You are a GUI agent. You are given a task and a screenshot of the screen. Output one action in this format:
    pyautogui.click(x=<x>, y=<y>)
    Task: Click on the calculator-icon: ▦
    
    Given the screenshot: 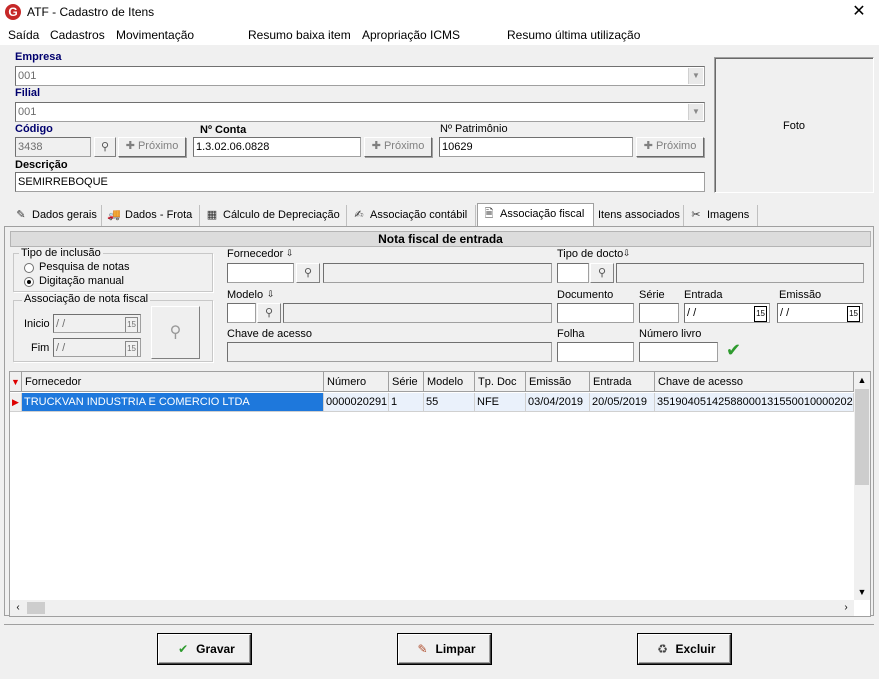 What is the action you would take?
    pyautogui.click(x=212, y=215)
    